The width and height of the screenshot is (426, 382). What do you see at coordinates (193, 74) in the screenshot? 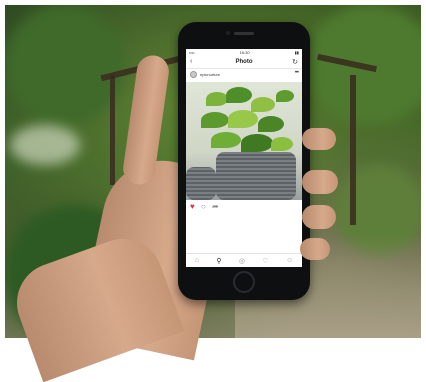
I see `avatar` at bounding box center [193, 74].